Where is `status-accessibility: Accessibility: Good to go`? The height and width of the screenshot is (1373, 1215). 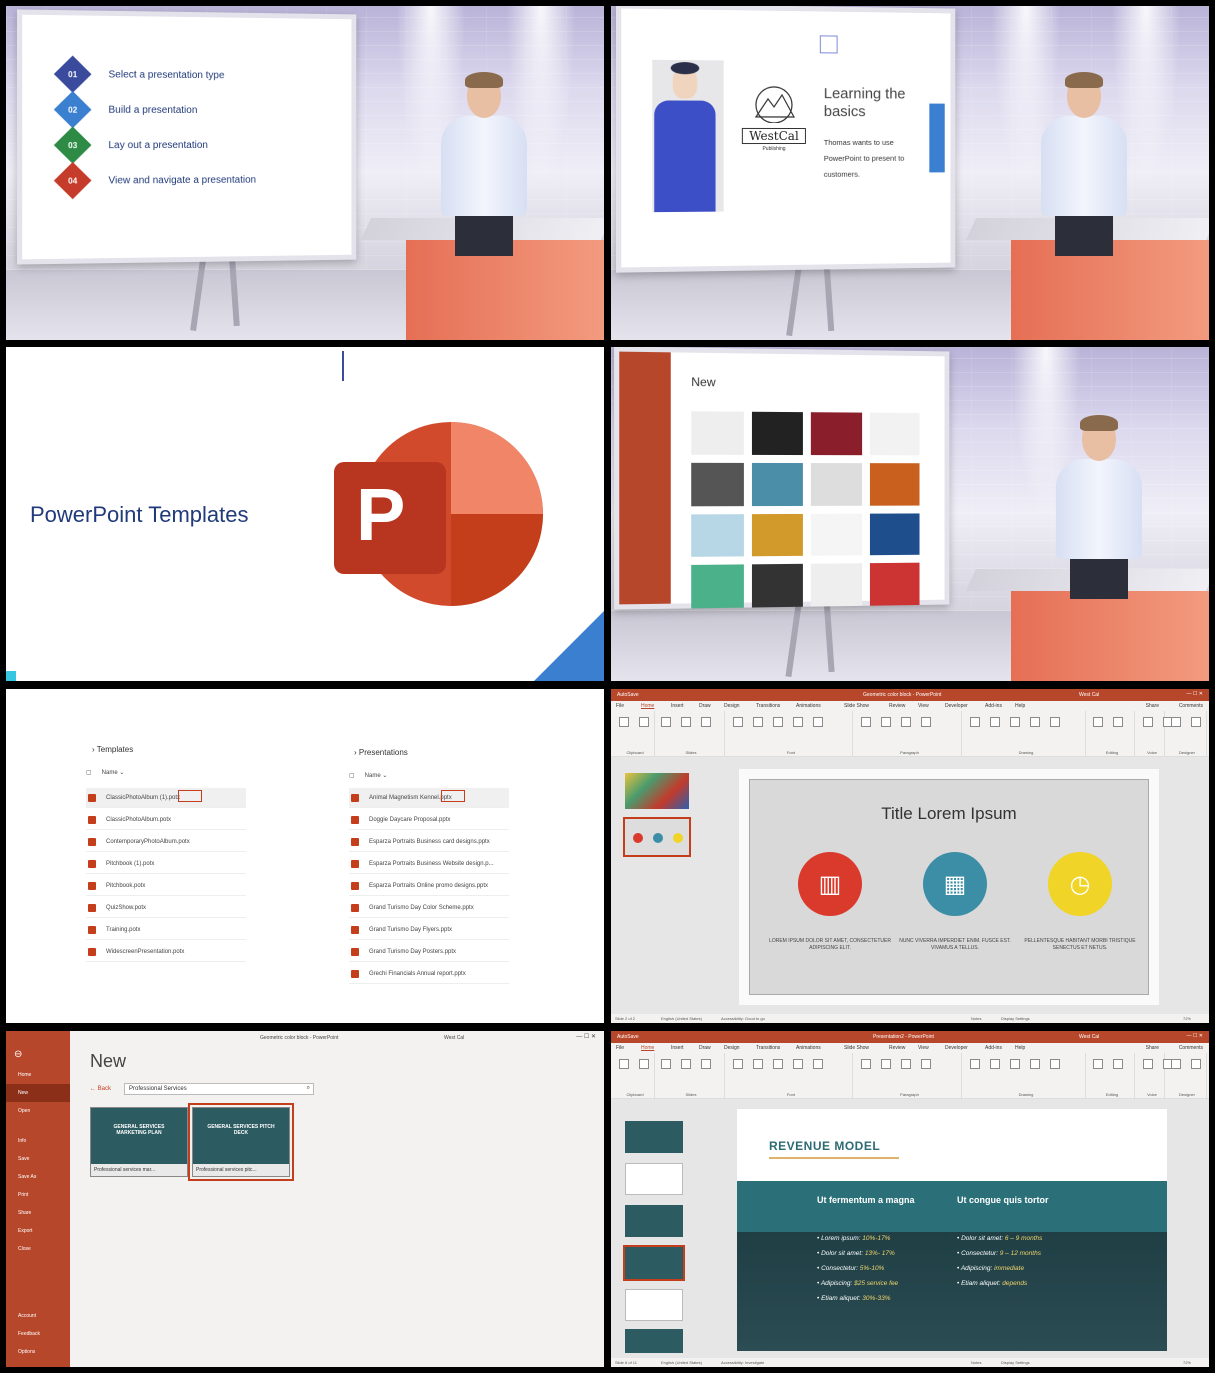 status-accessibility: Accessibility: Good to go is located at coordinates (743, 1018).